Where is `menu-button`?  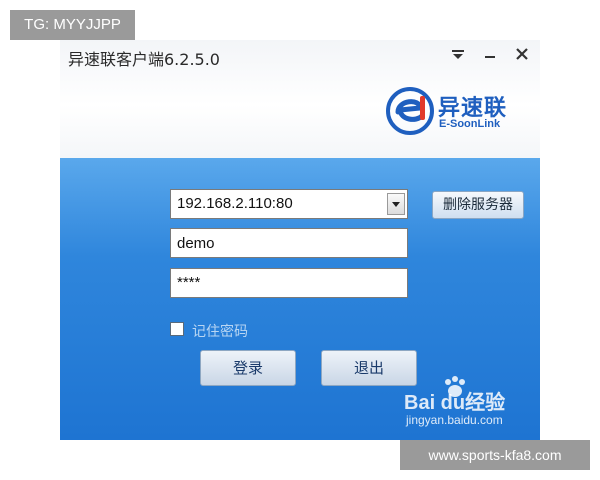 menu-button is located at coordinates (458, 54).